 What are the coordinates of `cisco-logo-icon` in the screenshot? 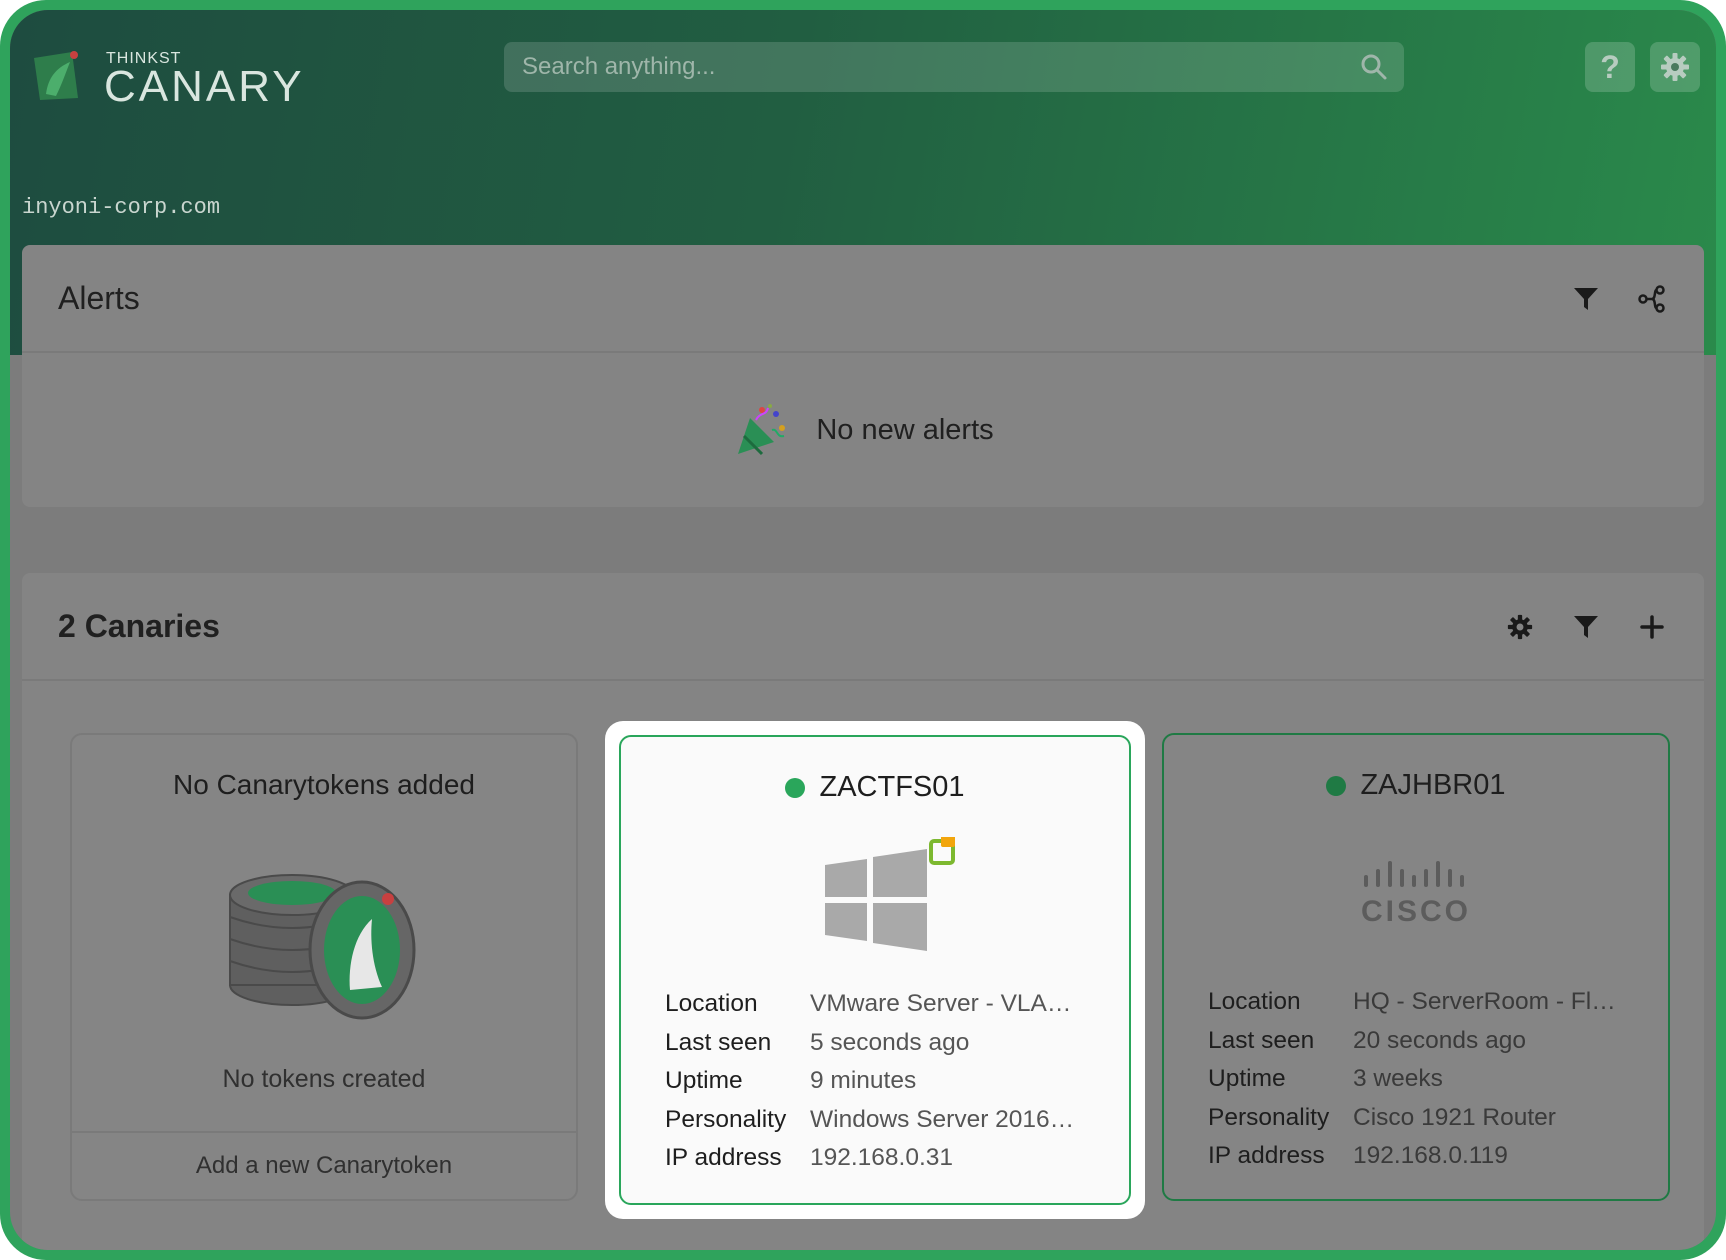 It's located at (1414, 874).